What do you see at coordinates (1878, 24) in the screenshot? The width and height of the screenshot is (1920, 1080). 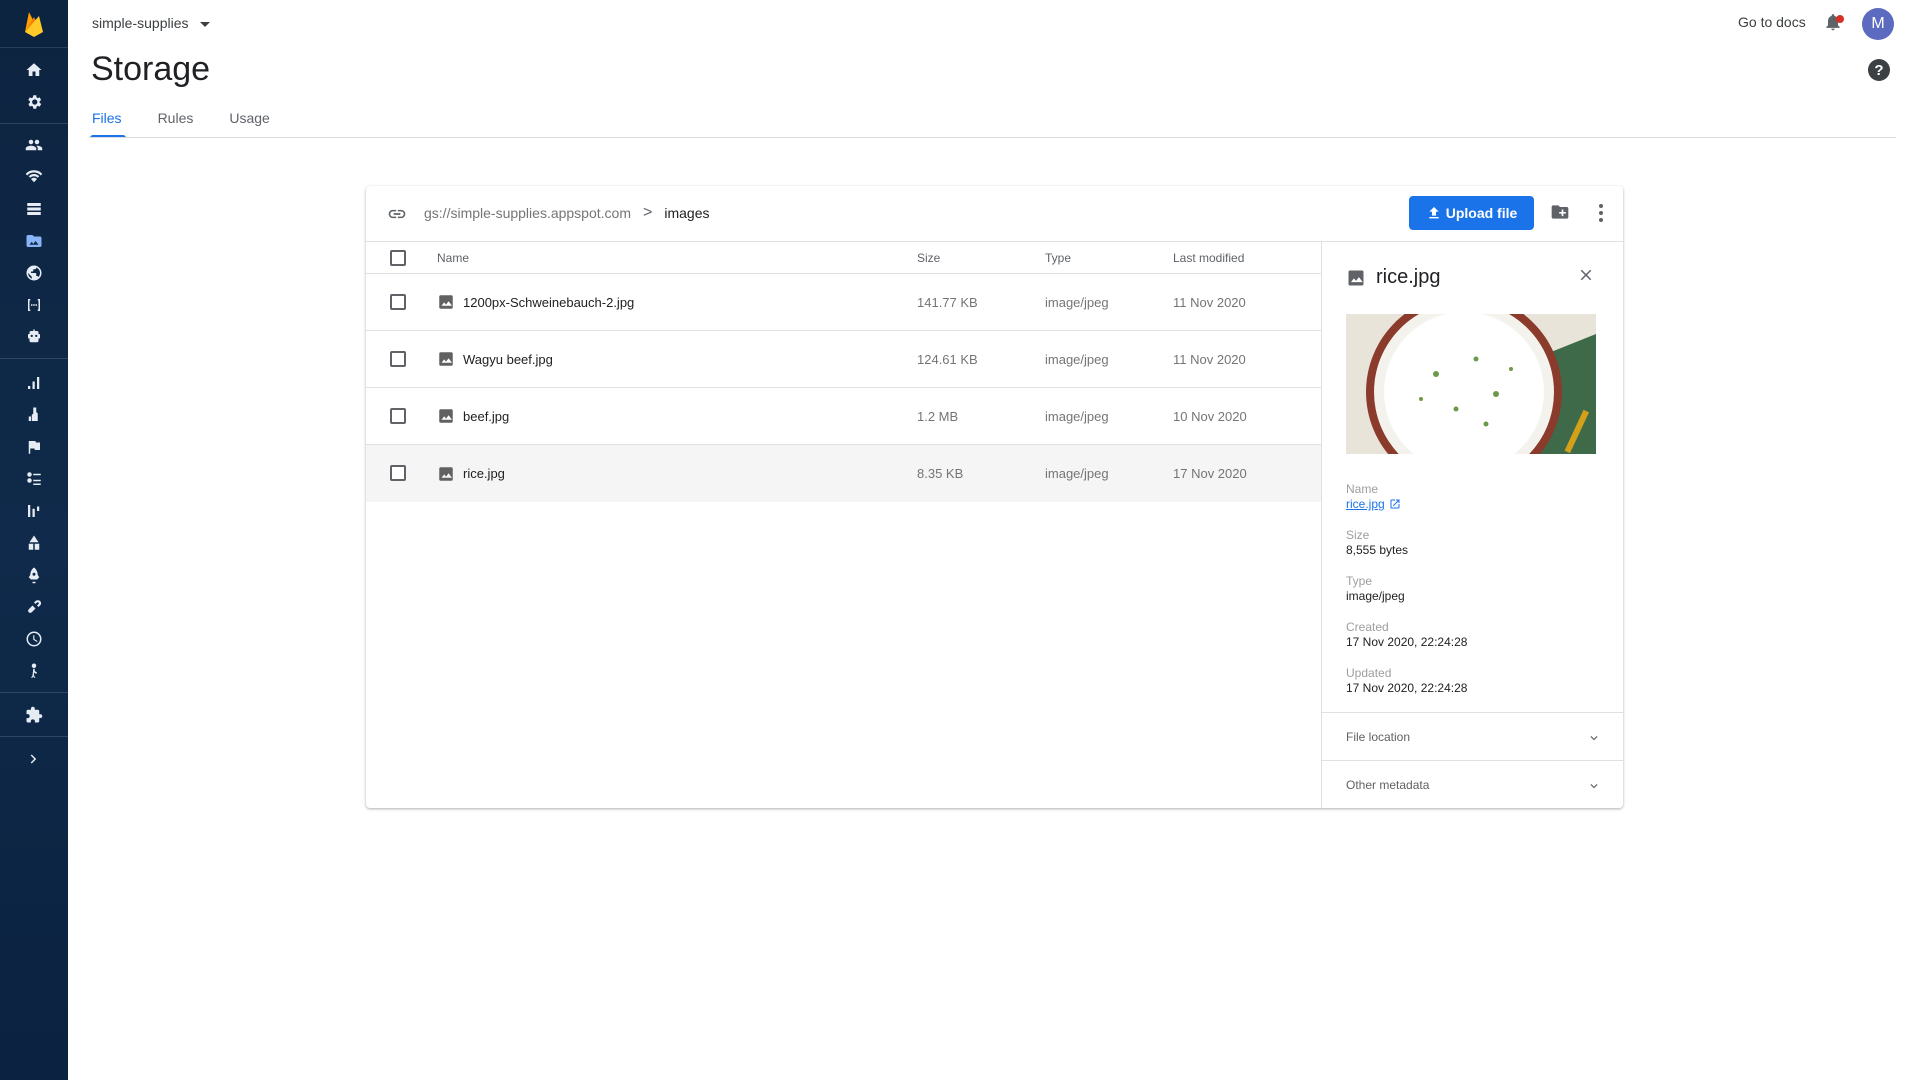 I see `avatar: M` at bounding box center [1878, 24].